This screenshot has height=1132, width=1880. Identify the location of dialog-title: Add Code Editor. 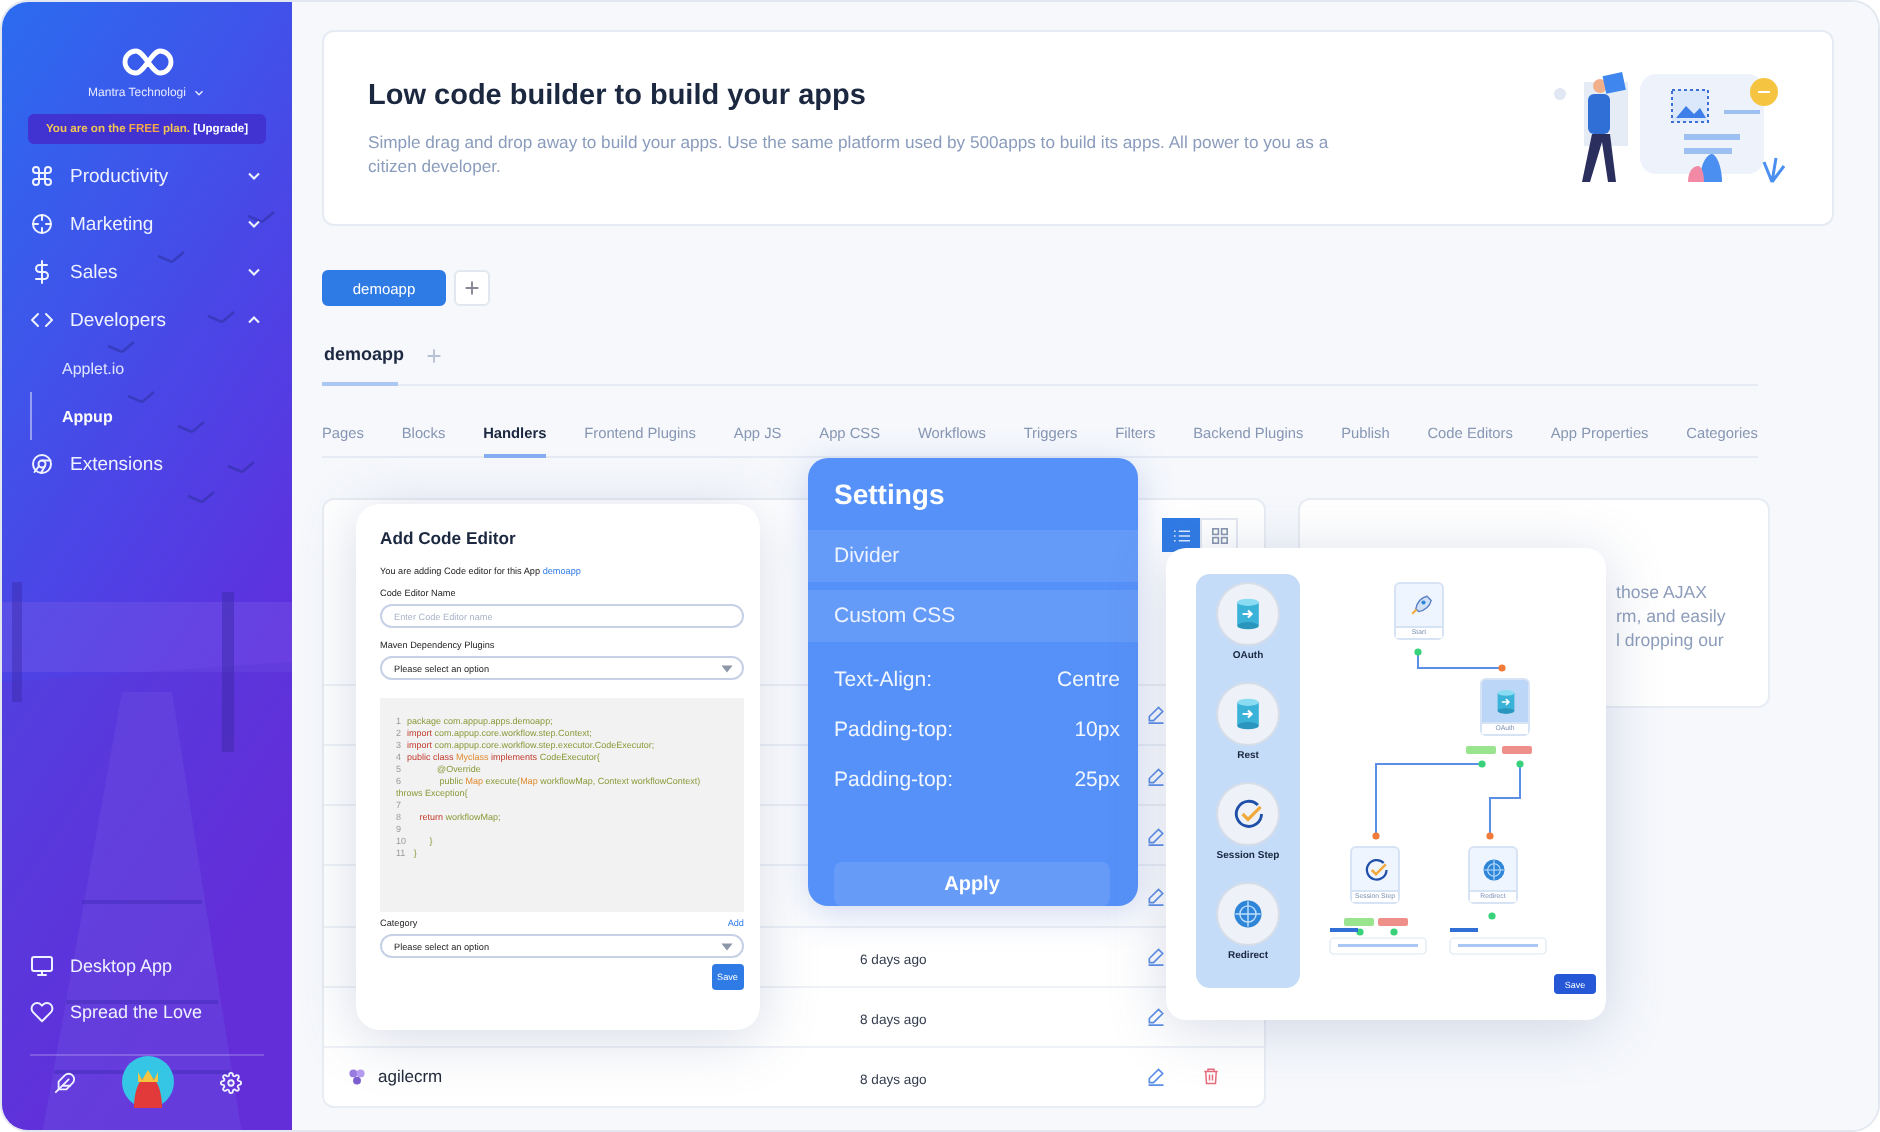
(449, 538).